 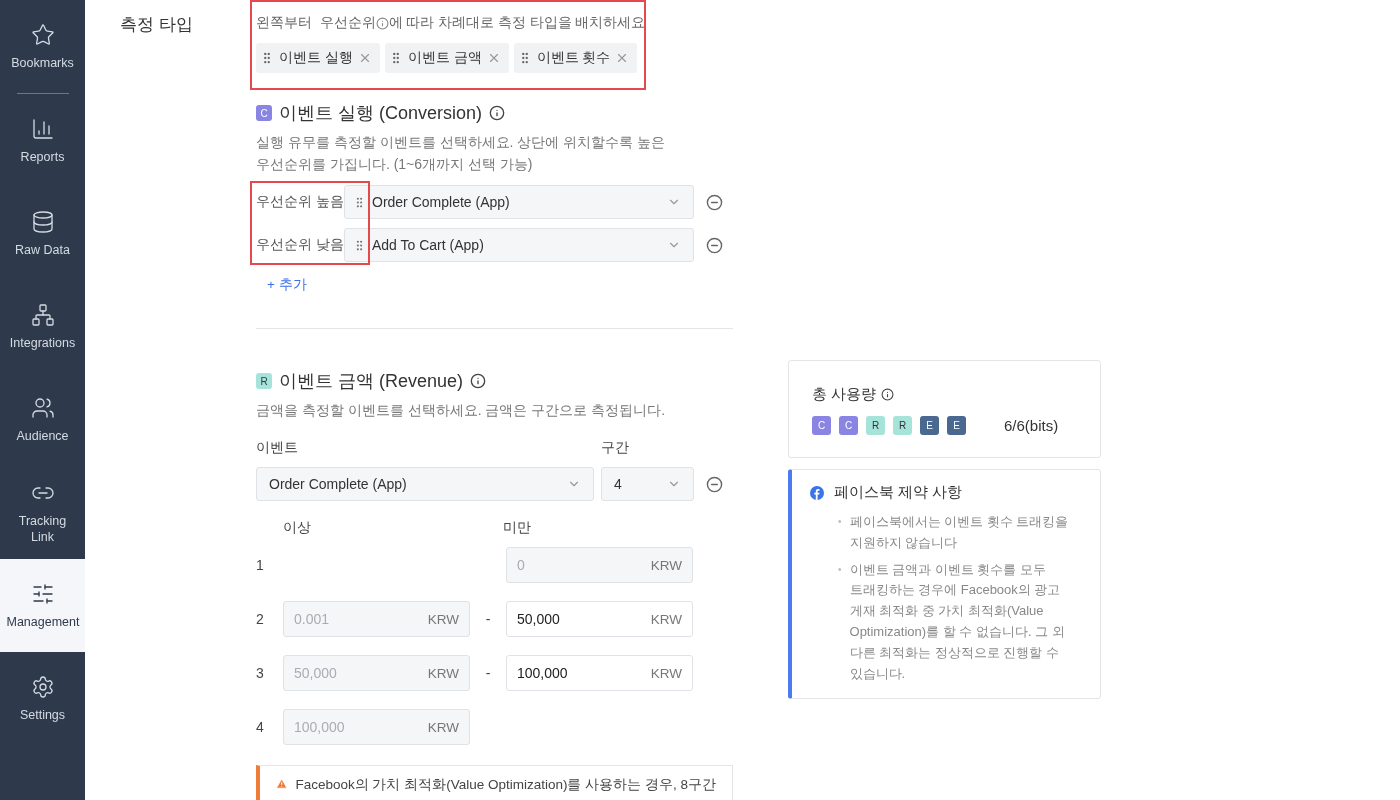 What do you see at coordinates (42, 605) in the screenshot?
I see `sidebar-item: Management` at bounding box center [42, 605].